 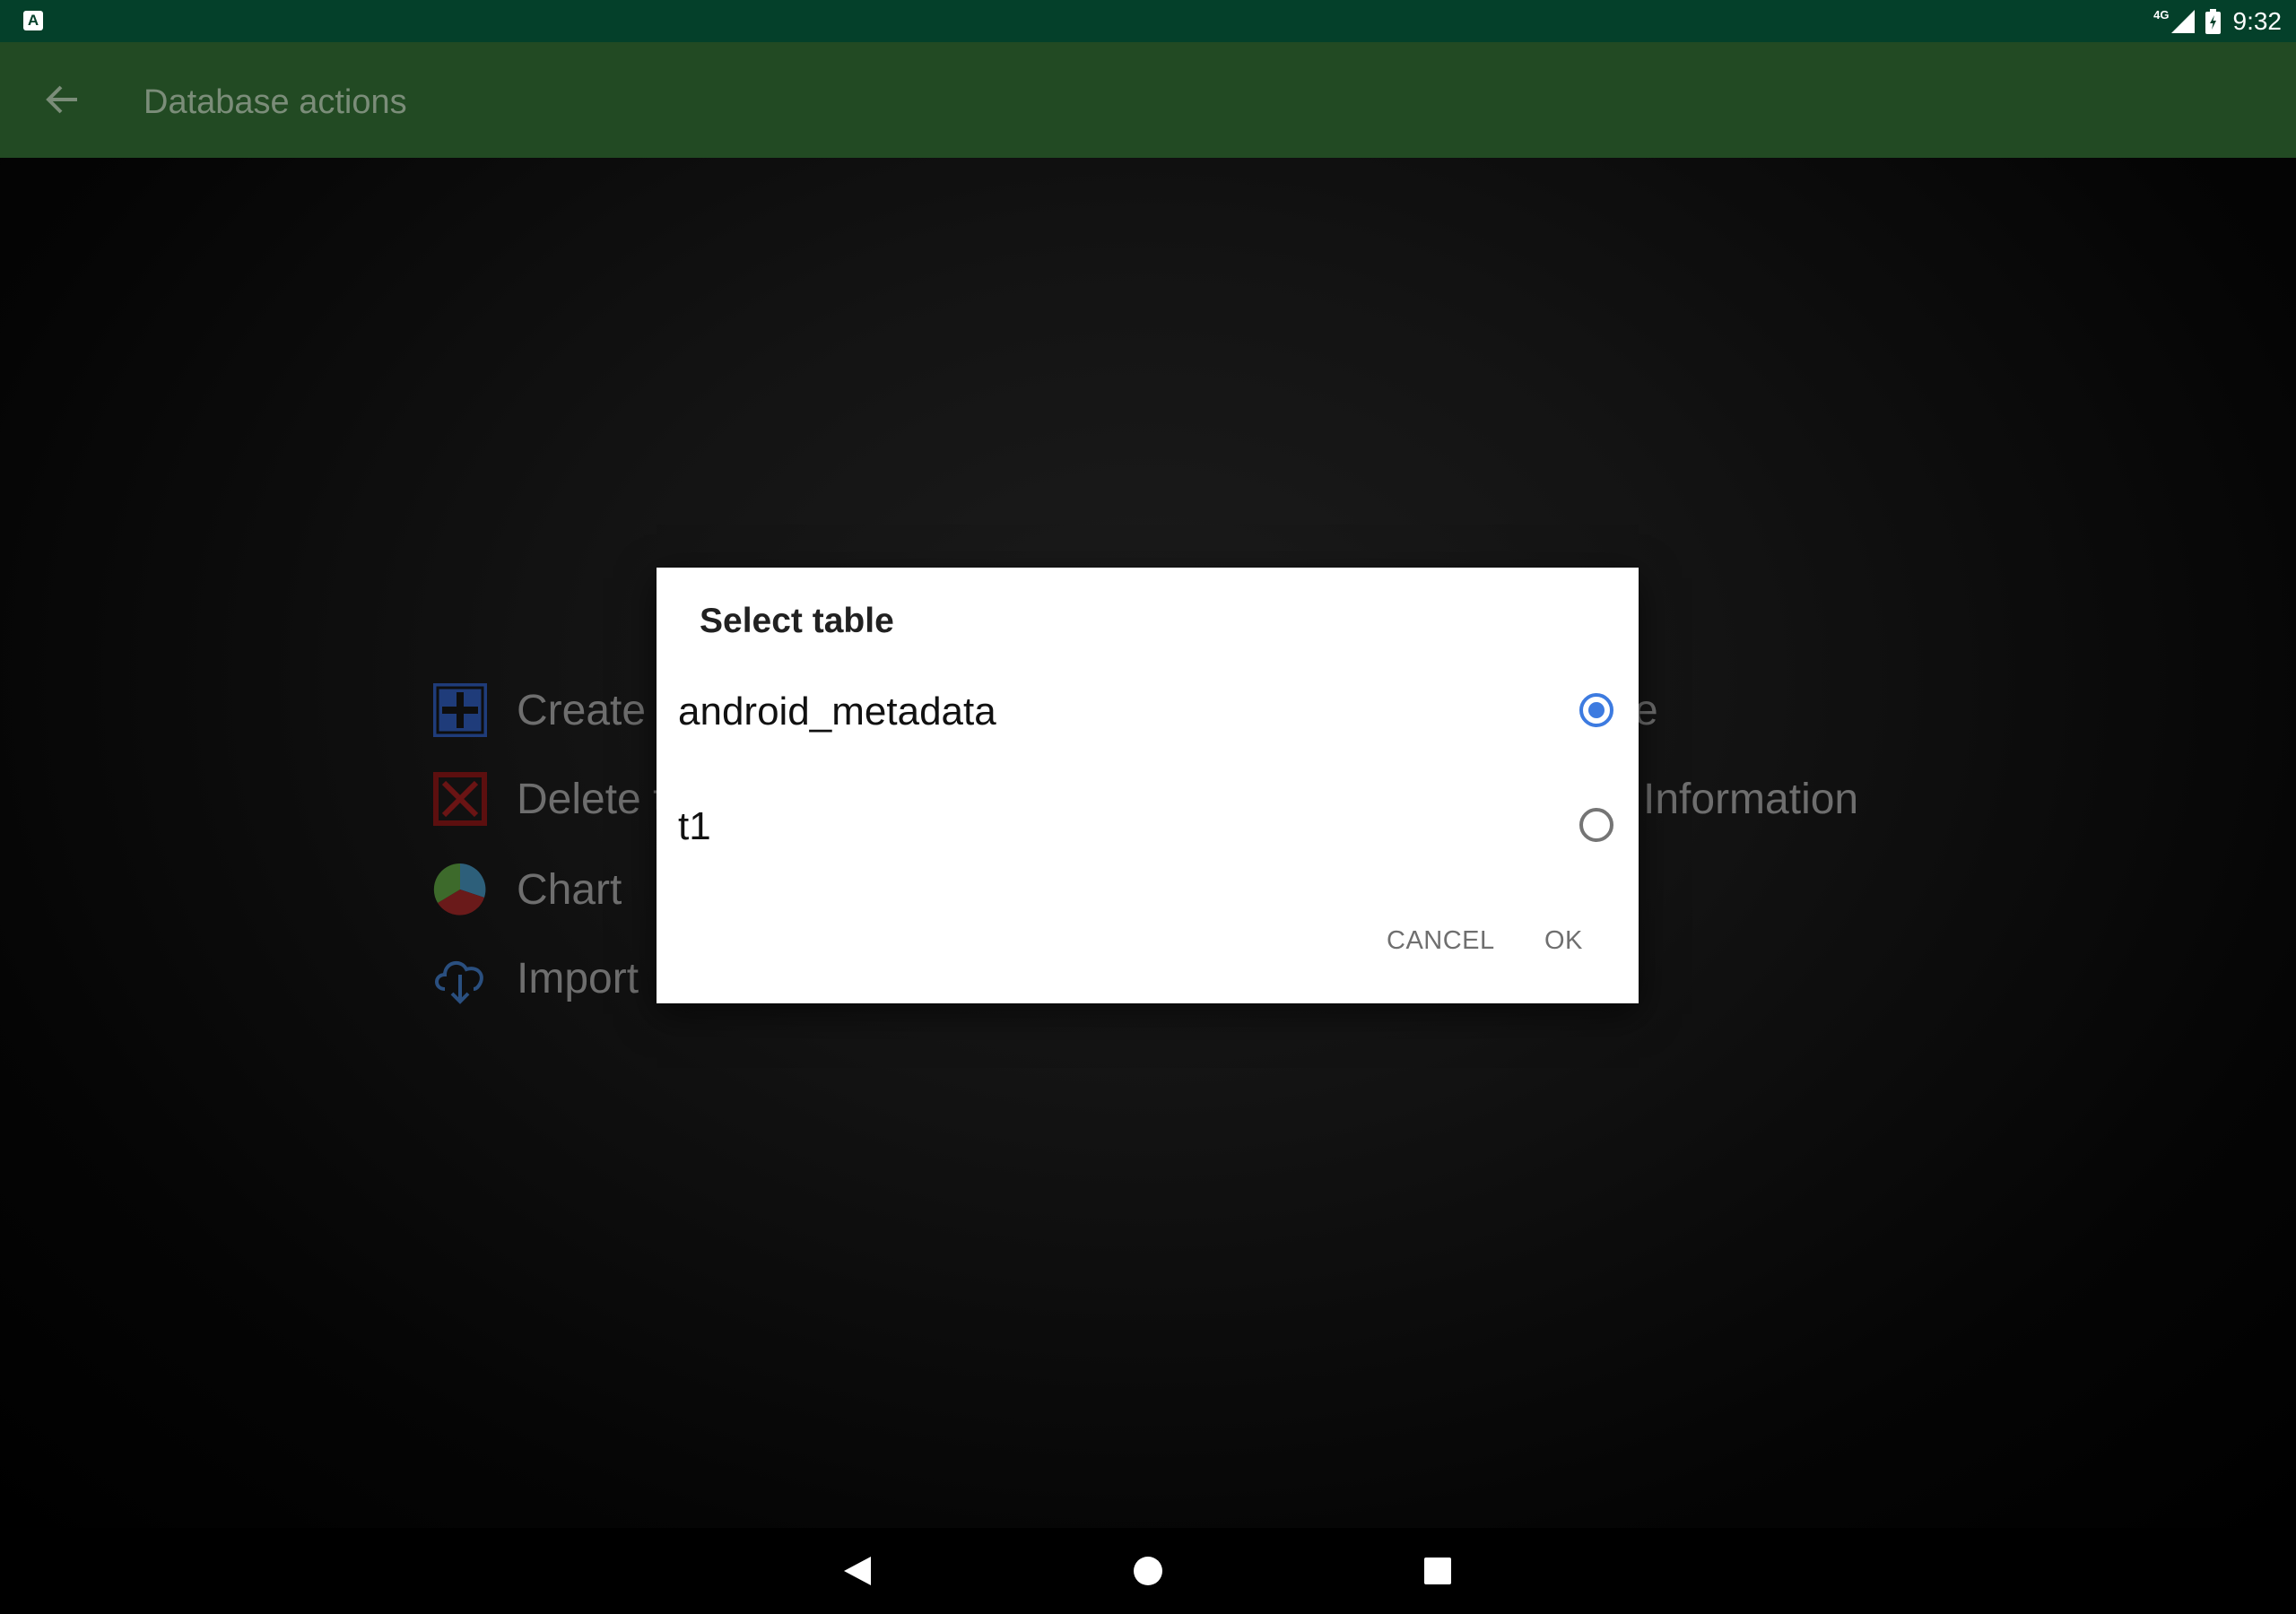 I want to click on nav-back-button, so click(x=857, y=1571).